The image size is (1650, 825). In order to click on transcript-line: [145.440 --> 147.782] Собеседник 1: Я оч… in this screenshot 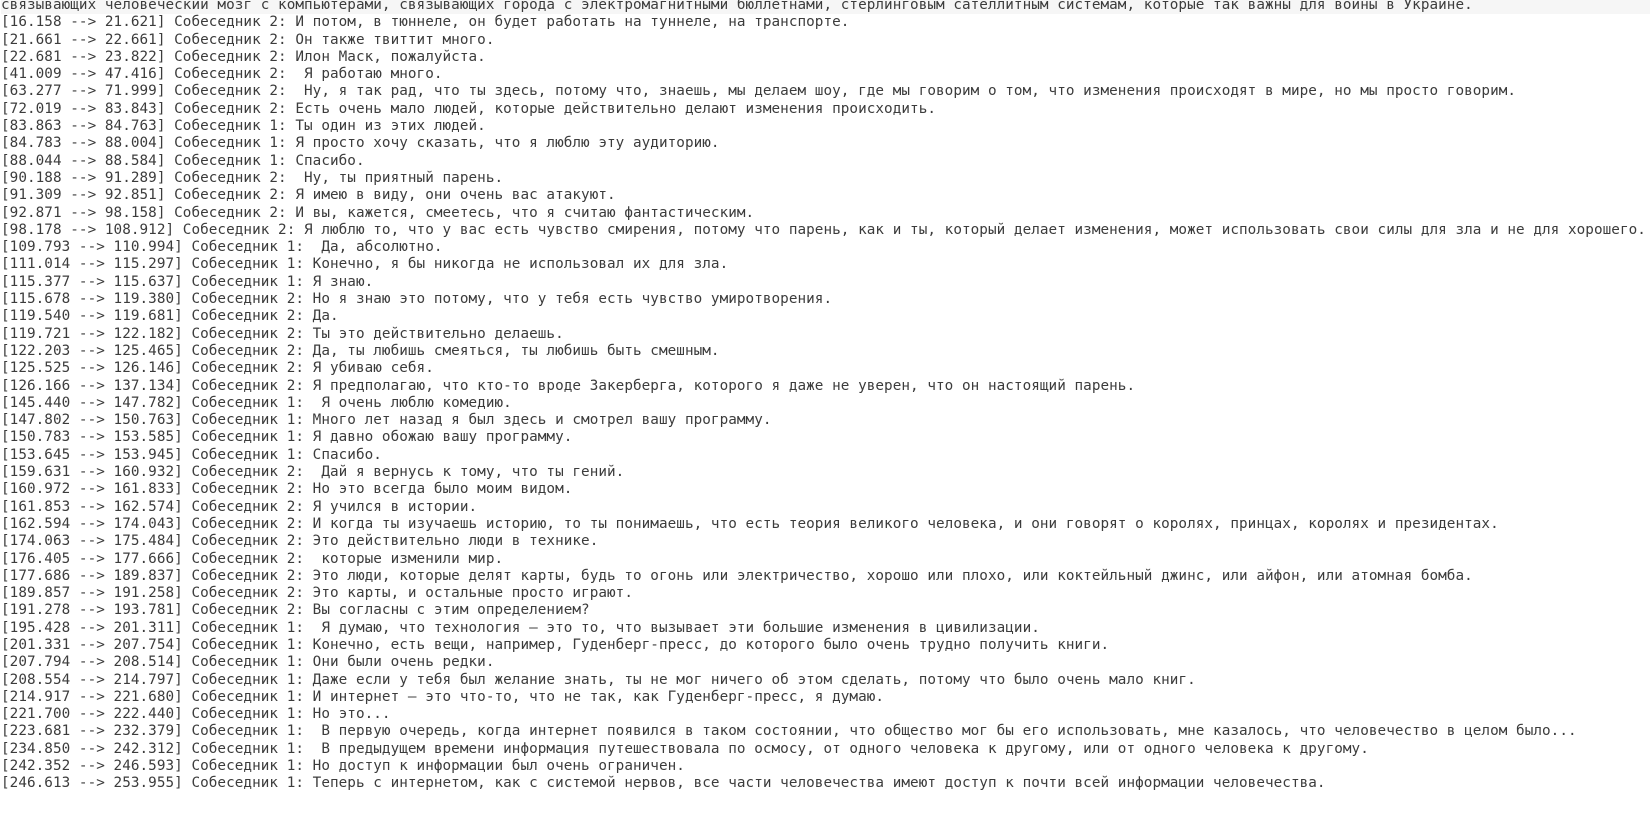, I will do `click(256, 402)`.